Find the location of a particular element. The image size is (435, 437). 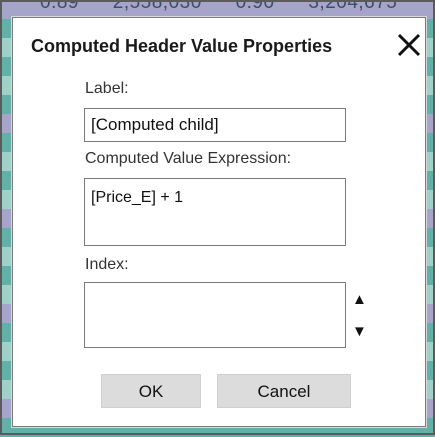

background-value: 0.90 is located at coordinates (255, 6).